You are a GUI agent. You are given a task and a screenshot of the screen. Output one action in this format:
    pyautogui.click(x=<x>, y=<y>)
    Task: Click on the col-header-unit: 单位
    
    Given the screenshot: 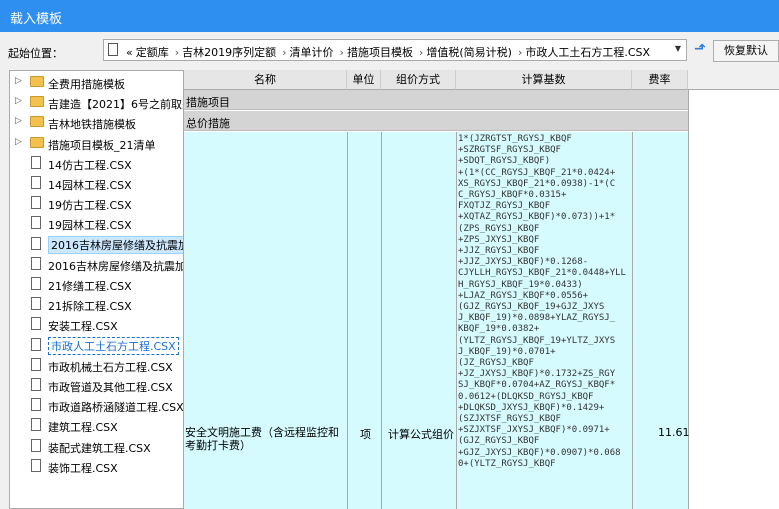 What is the action you would take?
    pyautogui.click(x=364, y=80)
    